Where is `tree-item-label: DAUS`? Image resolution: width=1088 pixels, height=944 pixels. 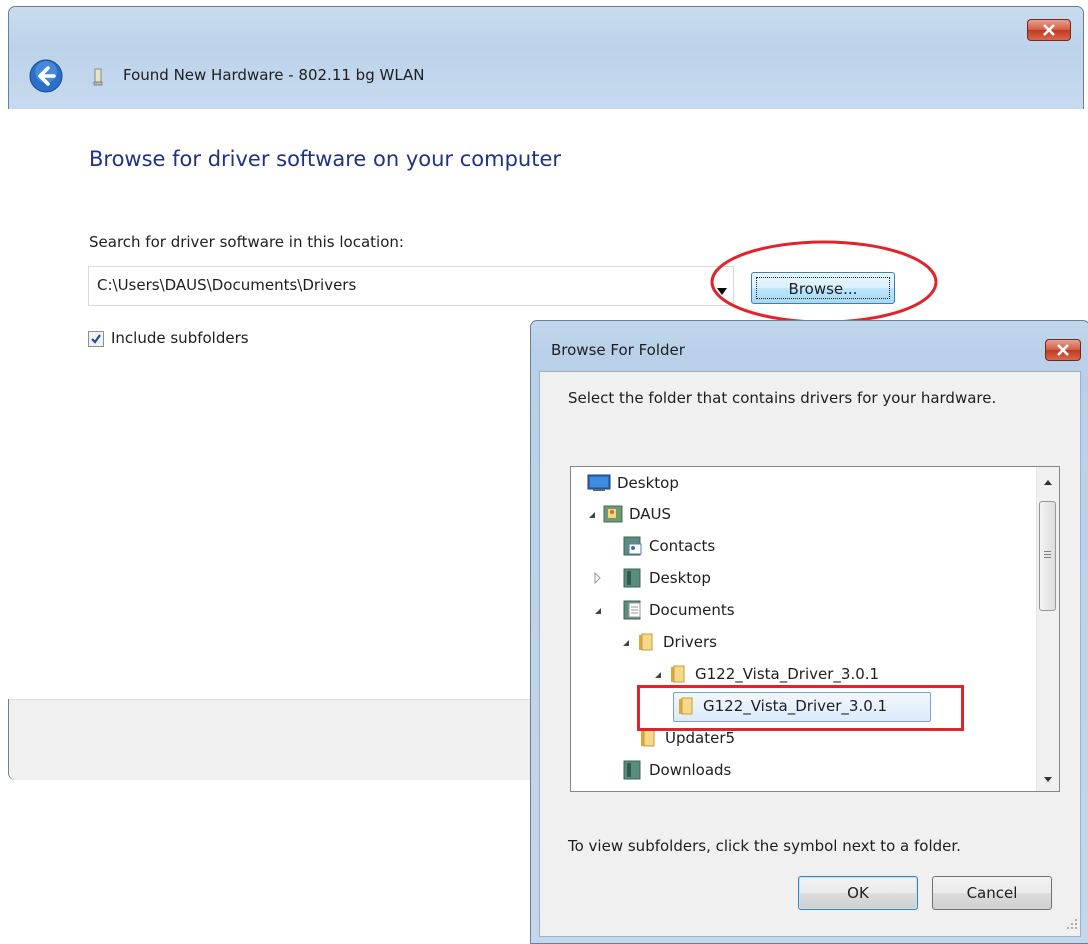 tree-item-label: DAUS is located at coordinates (650, 514).